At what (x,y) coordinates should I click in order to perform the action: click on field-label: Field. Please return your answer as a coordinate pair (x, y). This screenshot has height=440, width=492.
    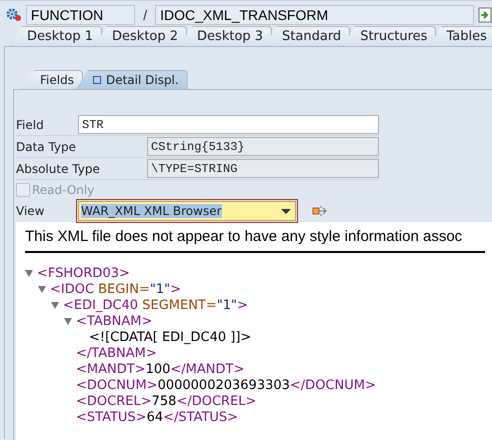
    Looking at the image, I should click on (30, 125).